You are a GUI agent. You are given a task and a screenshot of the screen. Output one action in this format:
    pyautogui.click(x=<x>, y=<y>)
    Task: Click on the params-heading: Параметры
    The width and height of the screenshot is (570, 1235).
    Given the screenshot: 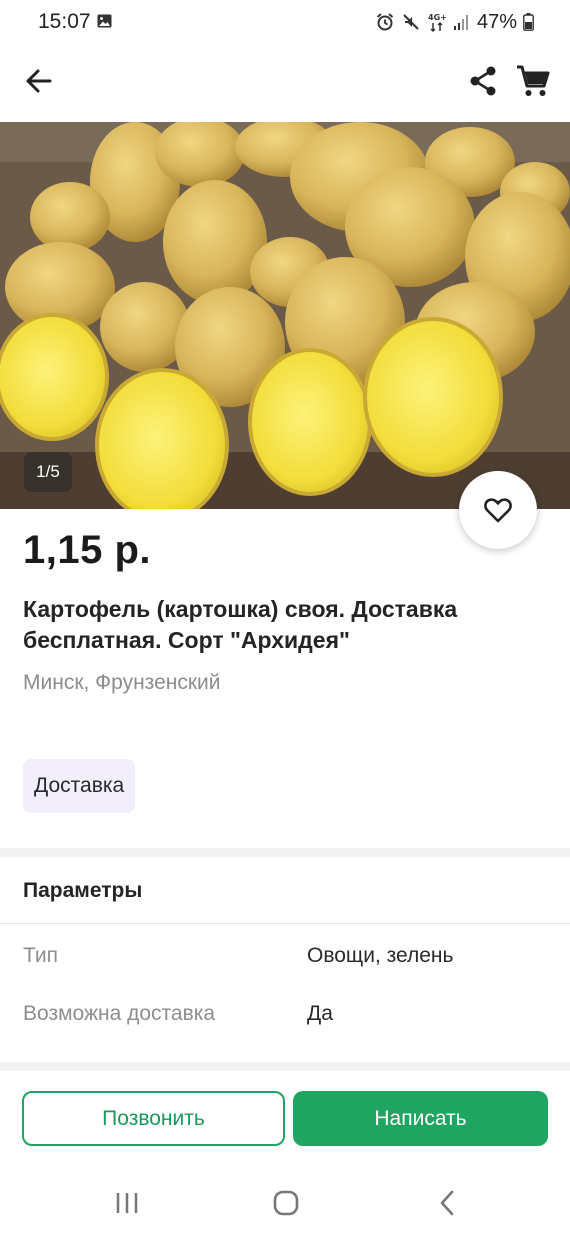 What is the action you would take?
    pyautogui.click(x=83, y=890)
    